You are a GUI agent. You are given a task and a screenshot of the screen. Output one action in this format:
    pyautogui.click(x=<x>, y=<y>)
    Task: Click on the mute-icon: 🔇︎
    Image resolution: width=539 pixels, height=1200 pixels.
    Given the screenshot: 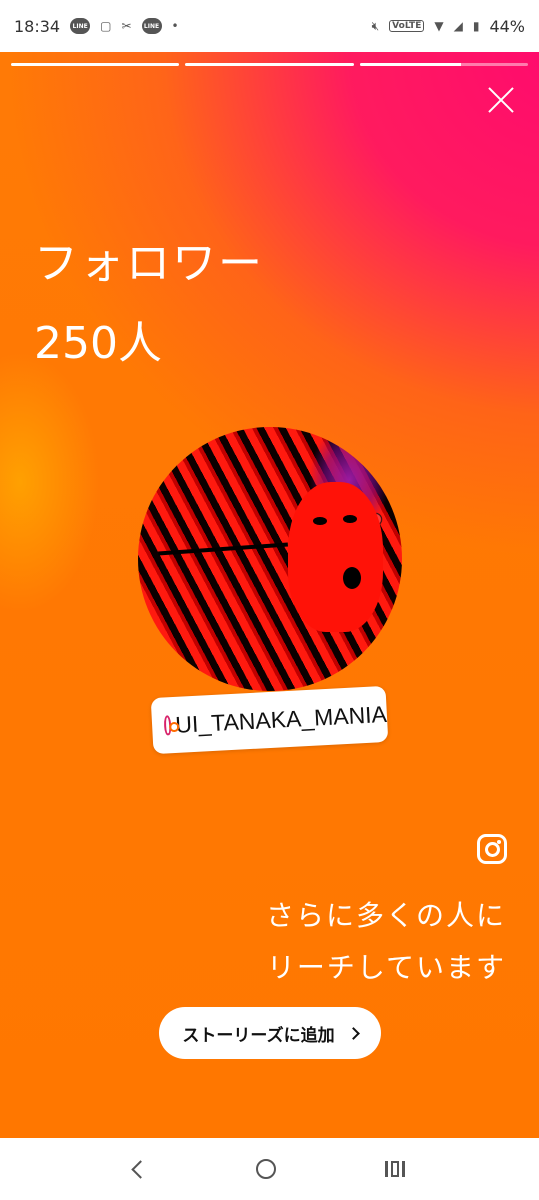 What is the action you would take?
    pyautogui.click(x=375, y=25)
    